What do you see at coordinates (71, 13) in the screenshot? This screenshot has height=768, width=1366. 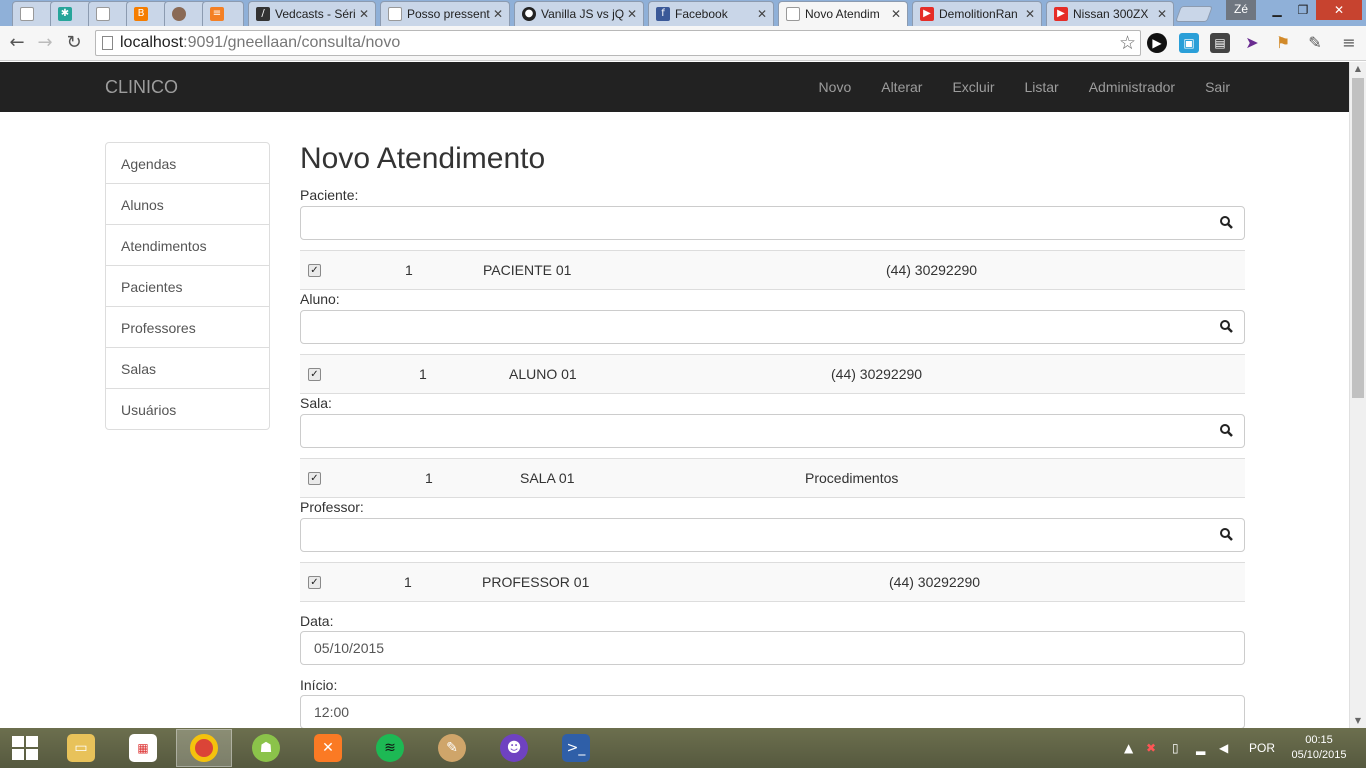 I see `browser-tab-2: ✱` at bounding box center [71, 13].